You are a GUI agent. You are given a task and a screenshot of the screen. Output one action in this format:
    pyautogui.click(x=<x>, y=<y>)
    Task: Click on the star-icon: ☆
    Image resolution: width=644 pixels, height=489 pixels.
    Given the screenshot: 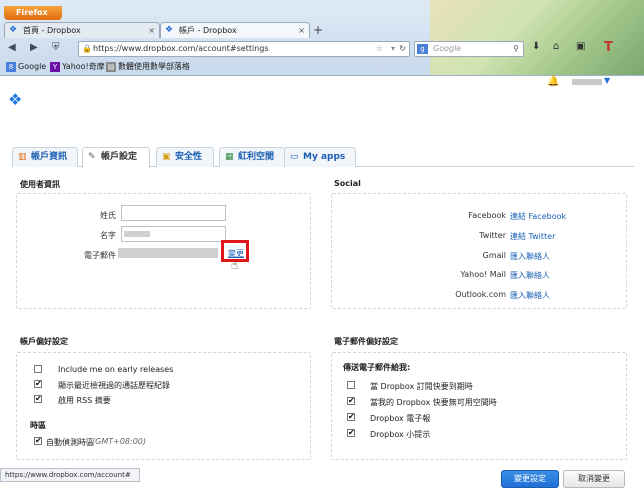 What is the action you would take?
    pyautogui.click(x=379, y=49)
    